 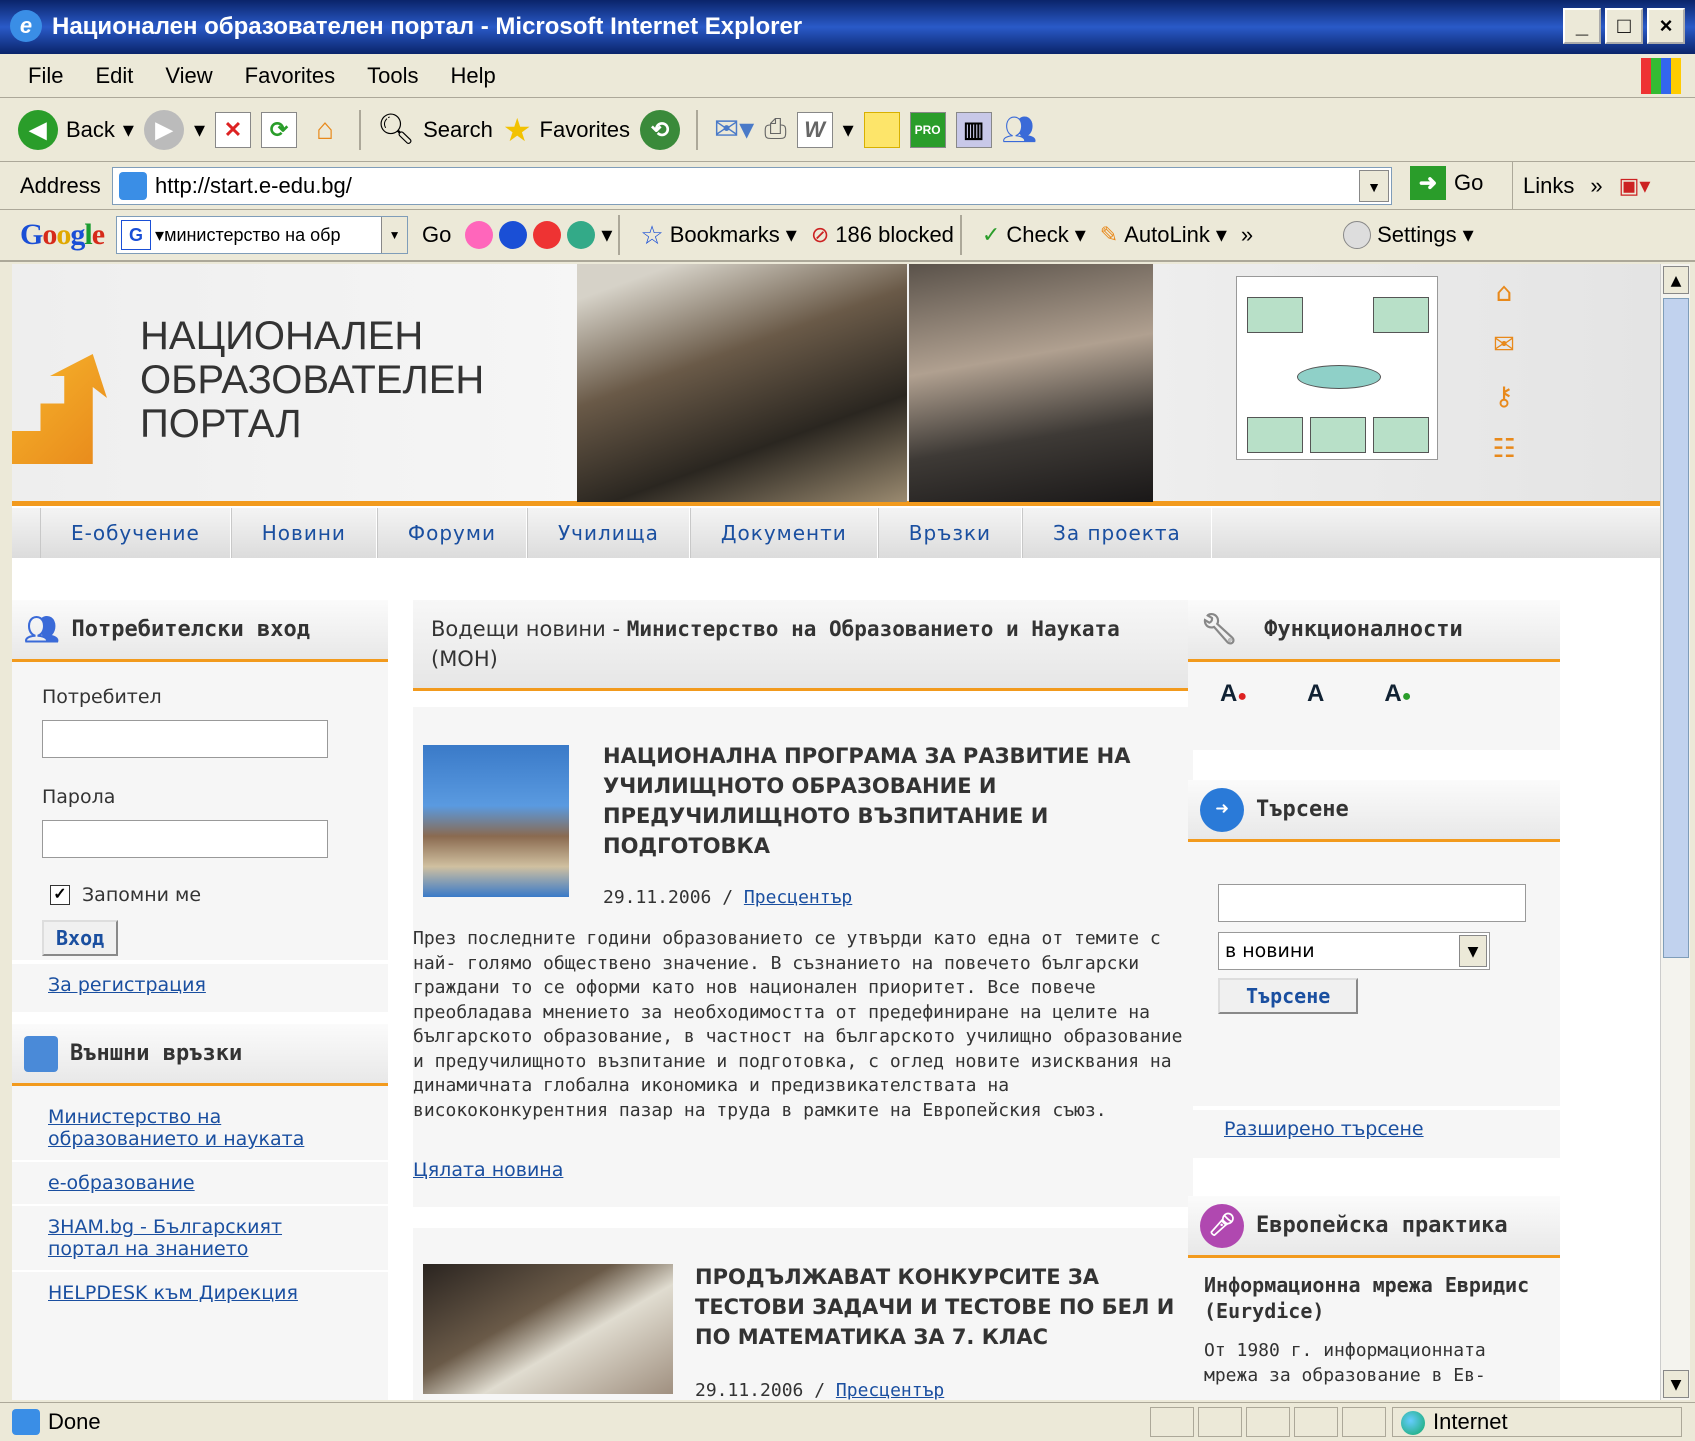 I want to click on keyboard-photo, so click(x=1031, y=383).